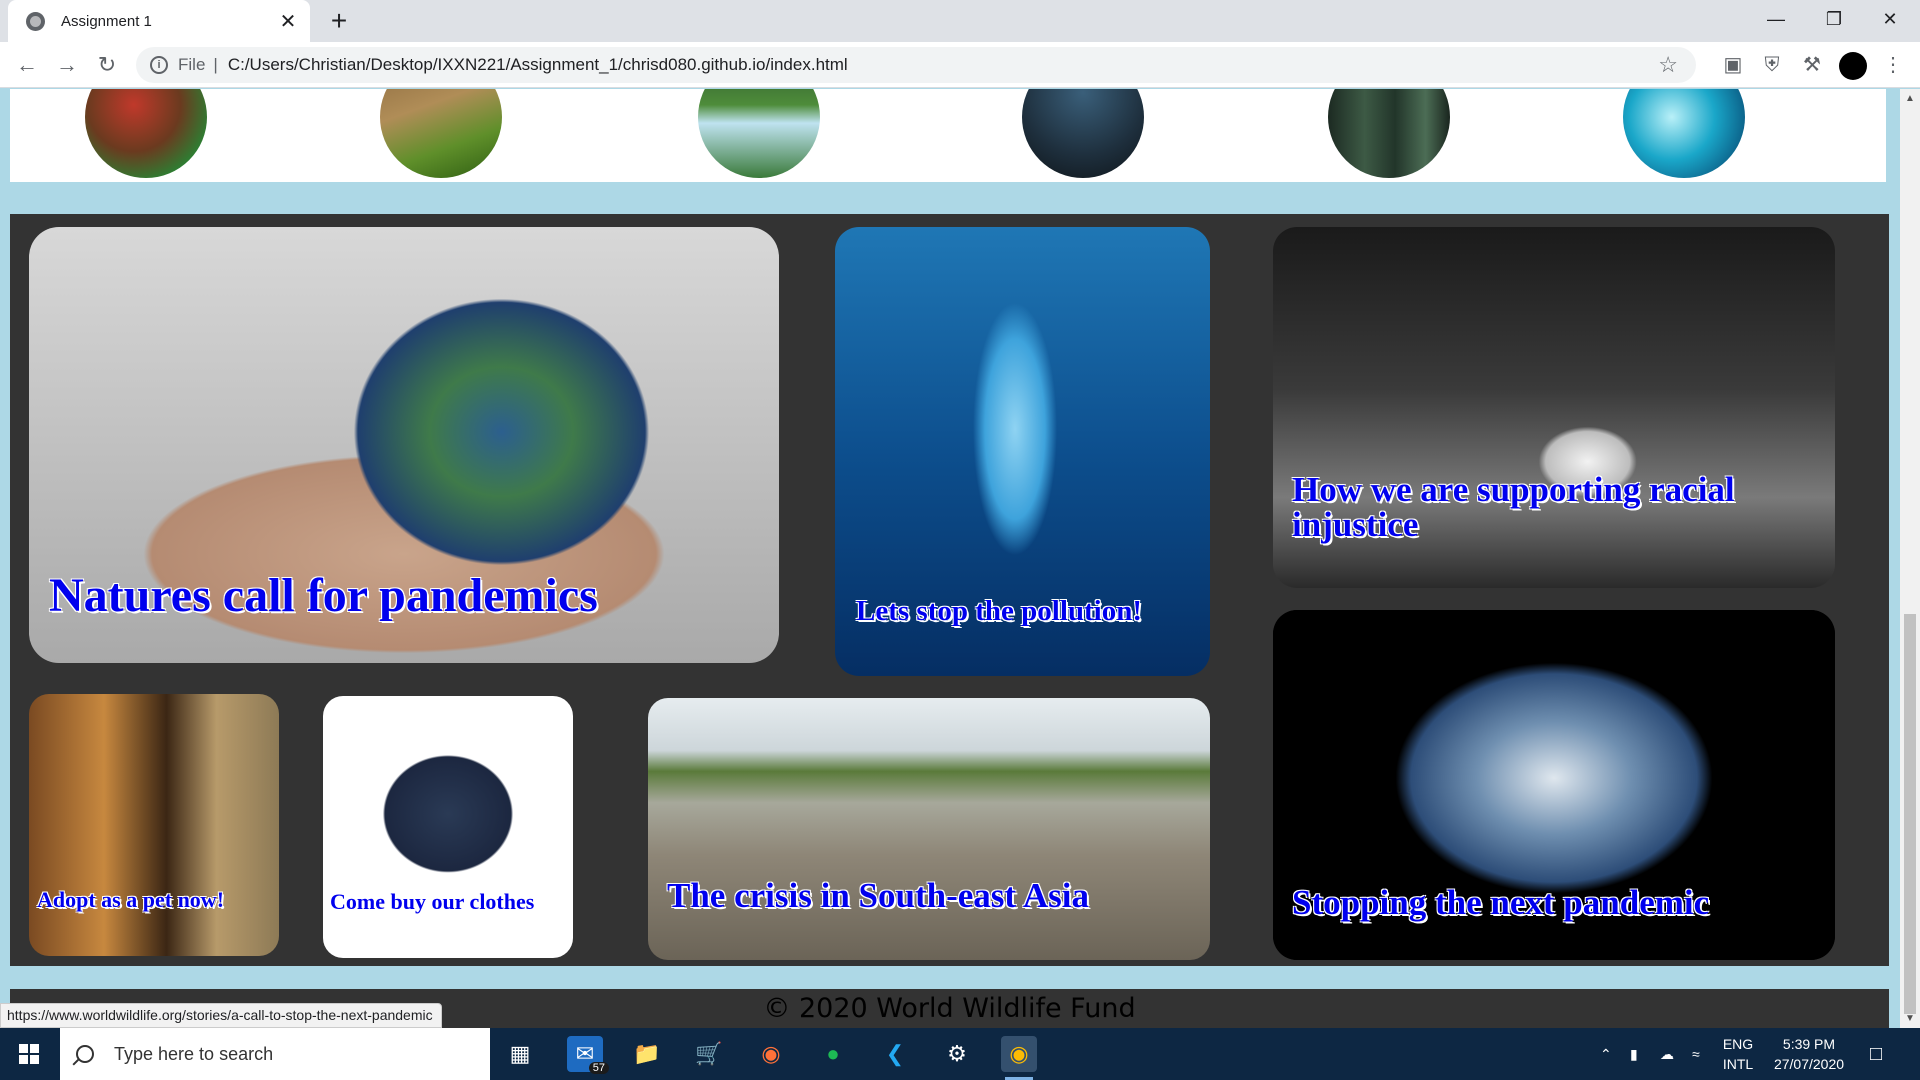  Describe the element at coordinates (194, 1053) in the screenshot. I see `taskbar-search-placeholder: Type here to search` at that location.